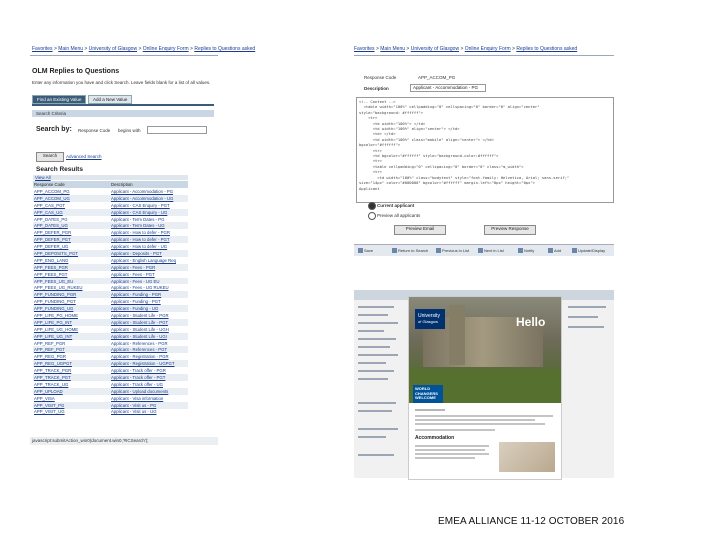 The width and height of the screenshot is (720, 540). I want to click on table-row: APP_REF_PGR Applicant - References - PGR, so click(110, 343).